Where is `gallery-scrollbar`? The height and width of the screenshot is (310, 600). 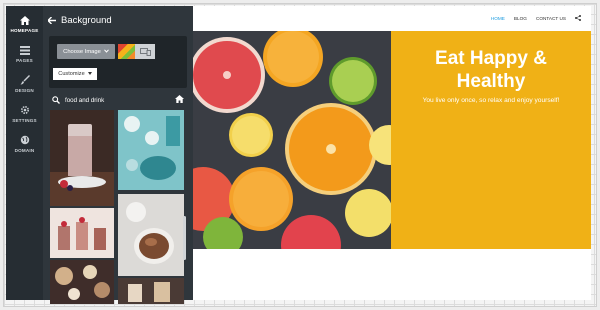
gallery-scrollbar is located at coordinates (184, 238).